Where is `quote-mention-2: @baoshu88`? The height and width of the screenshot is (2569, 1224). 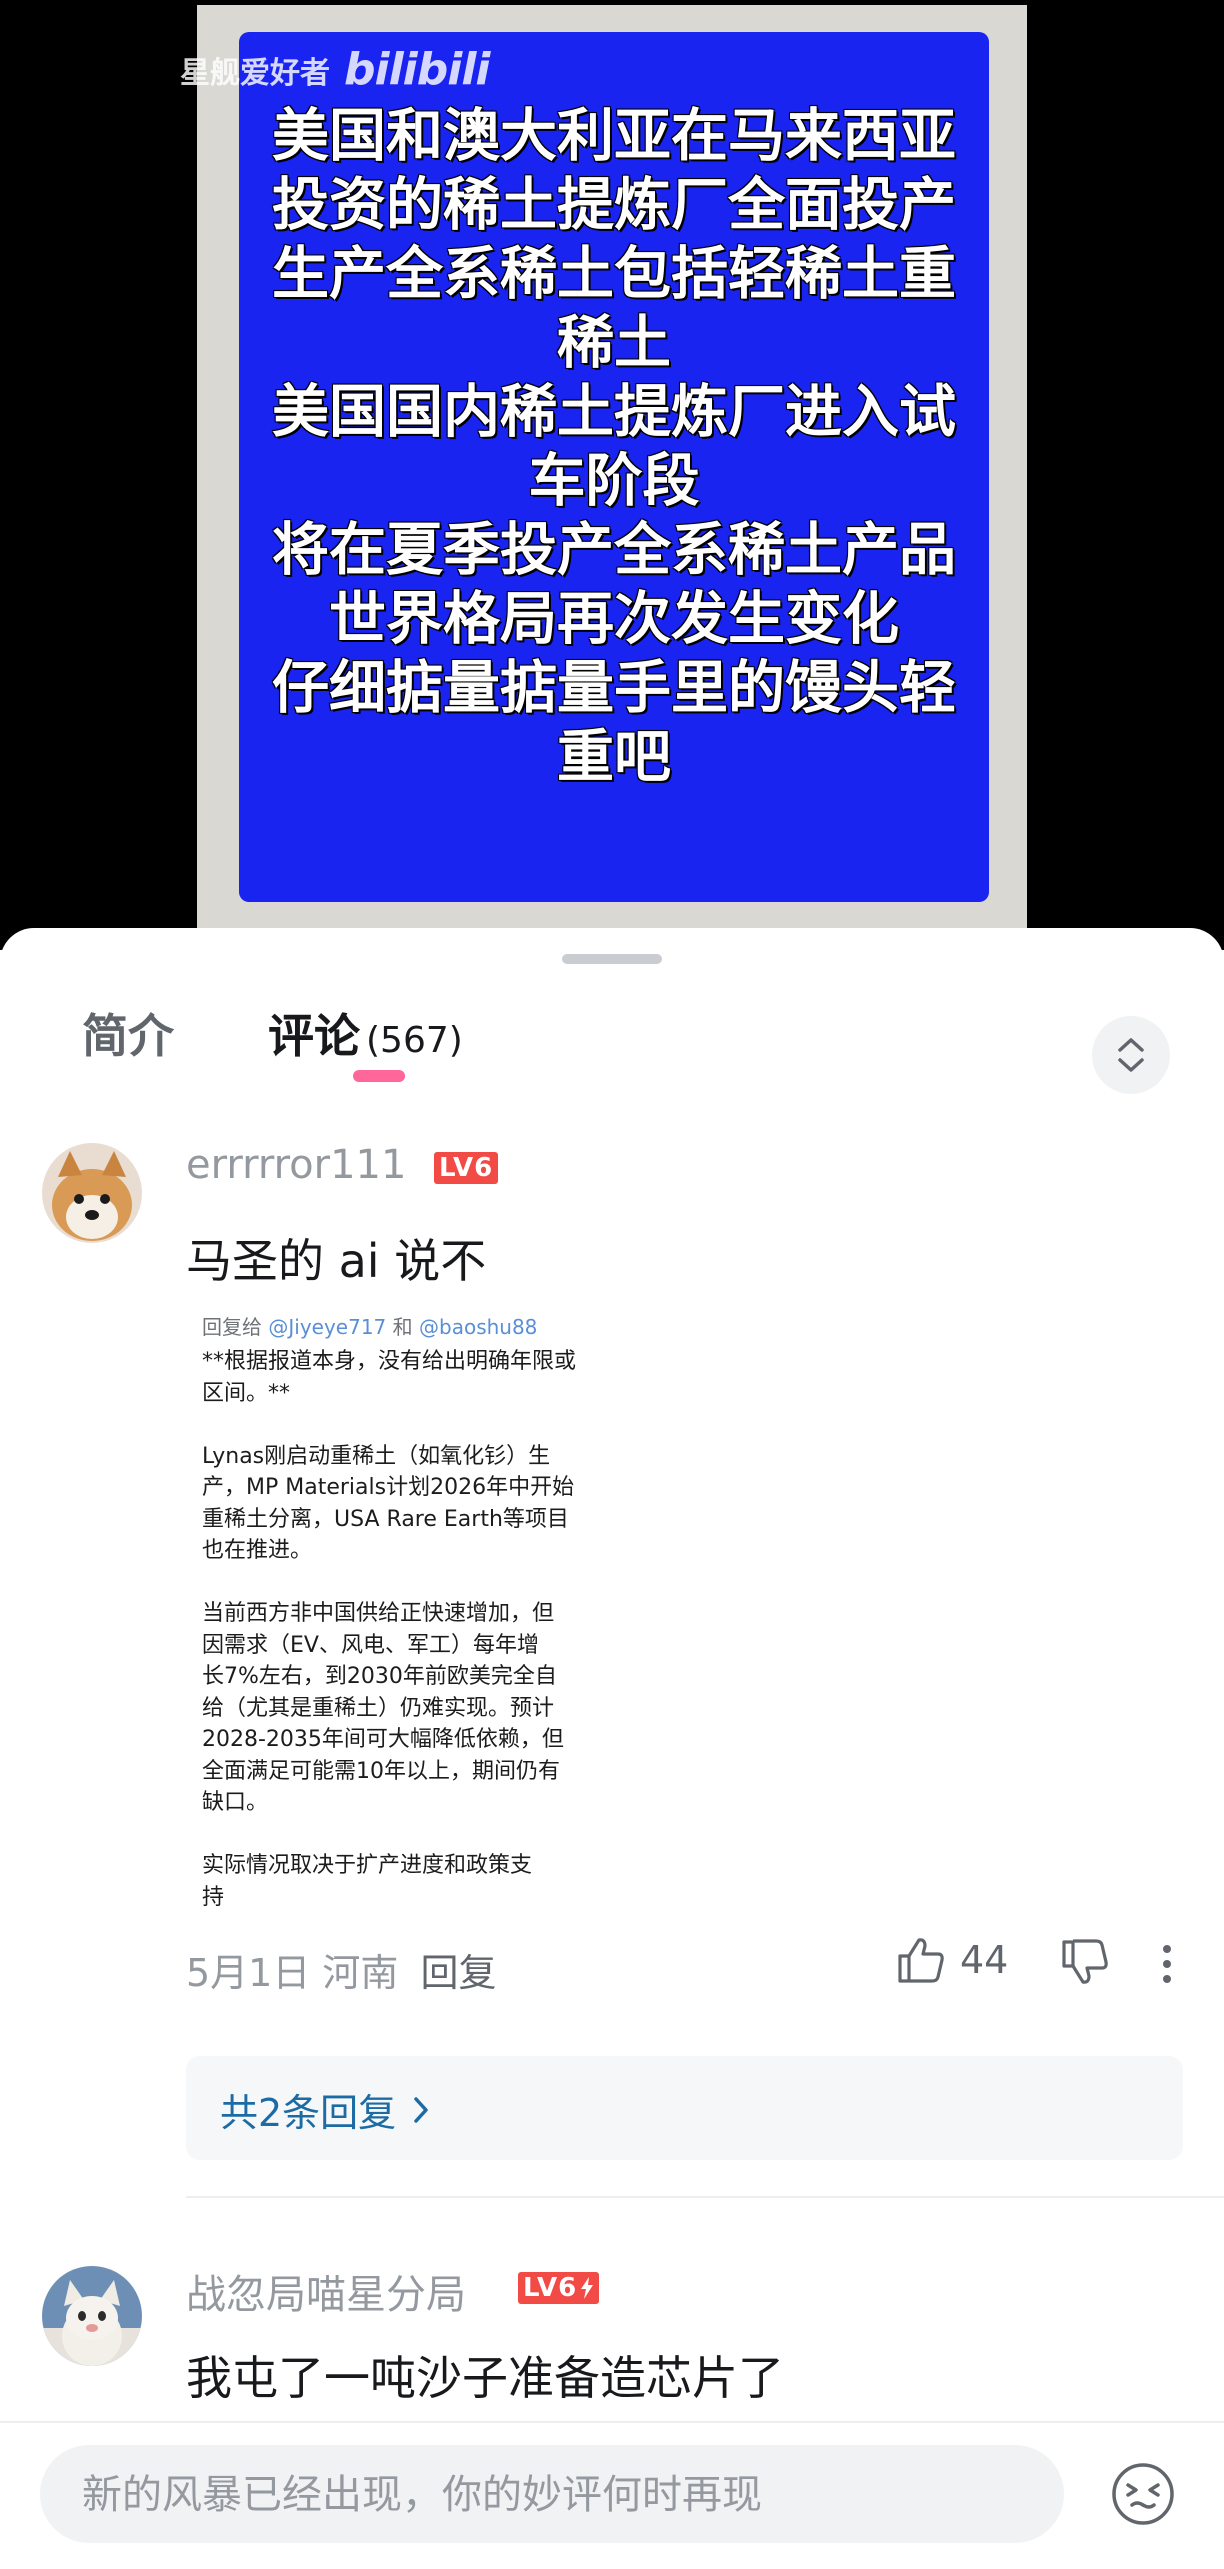 quote-mention-2: @baoshu88 is located at coordinates (478, 1327).